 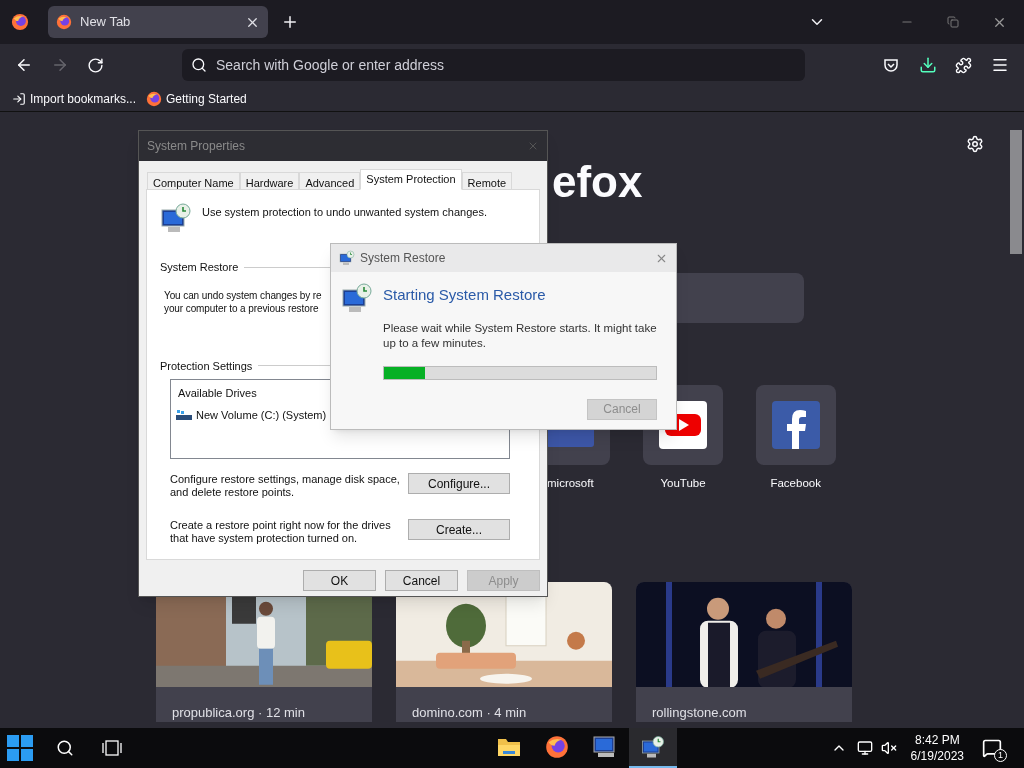 What do you see at coordinates (1000, 65) in the screenshot?
I see `menu-icon` at bounding box center [1000, 65].